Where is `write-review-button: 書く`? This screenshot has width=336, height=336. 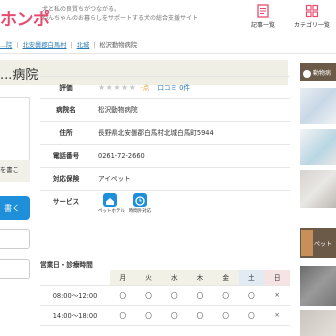 write-review-button: 書く is located at coordinates (15, 208).